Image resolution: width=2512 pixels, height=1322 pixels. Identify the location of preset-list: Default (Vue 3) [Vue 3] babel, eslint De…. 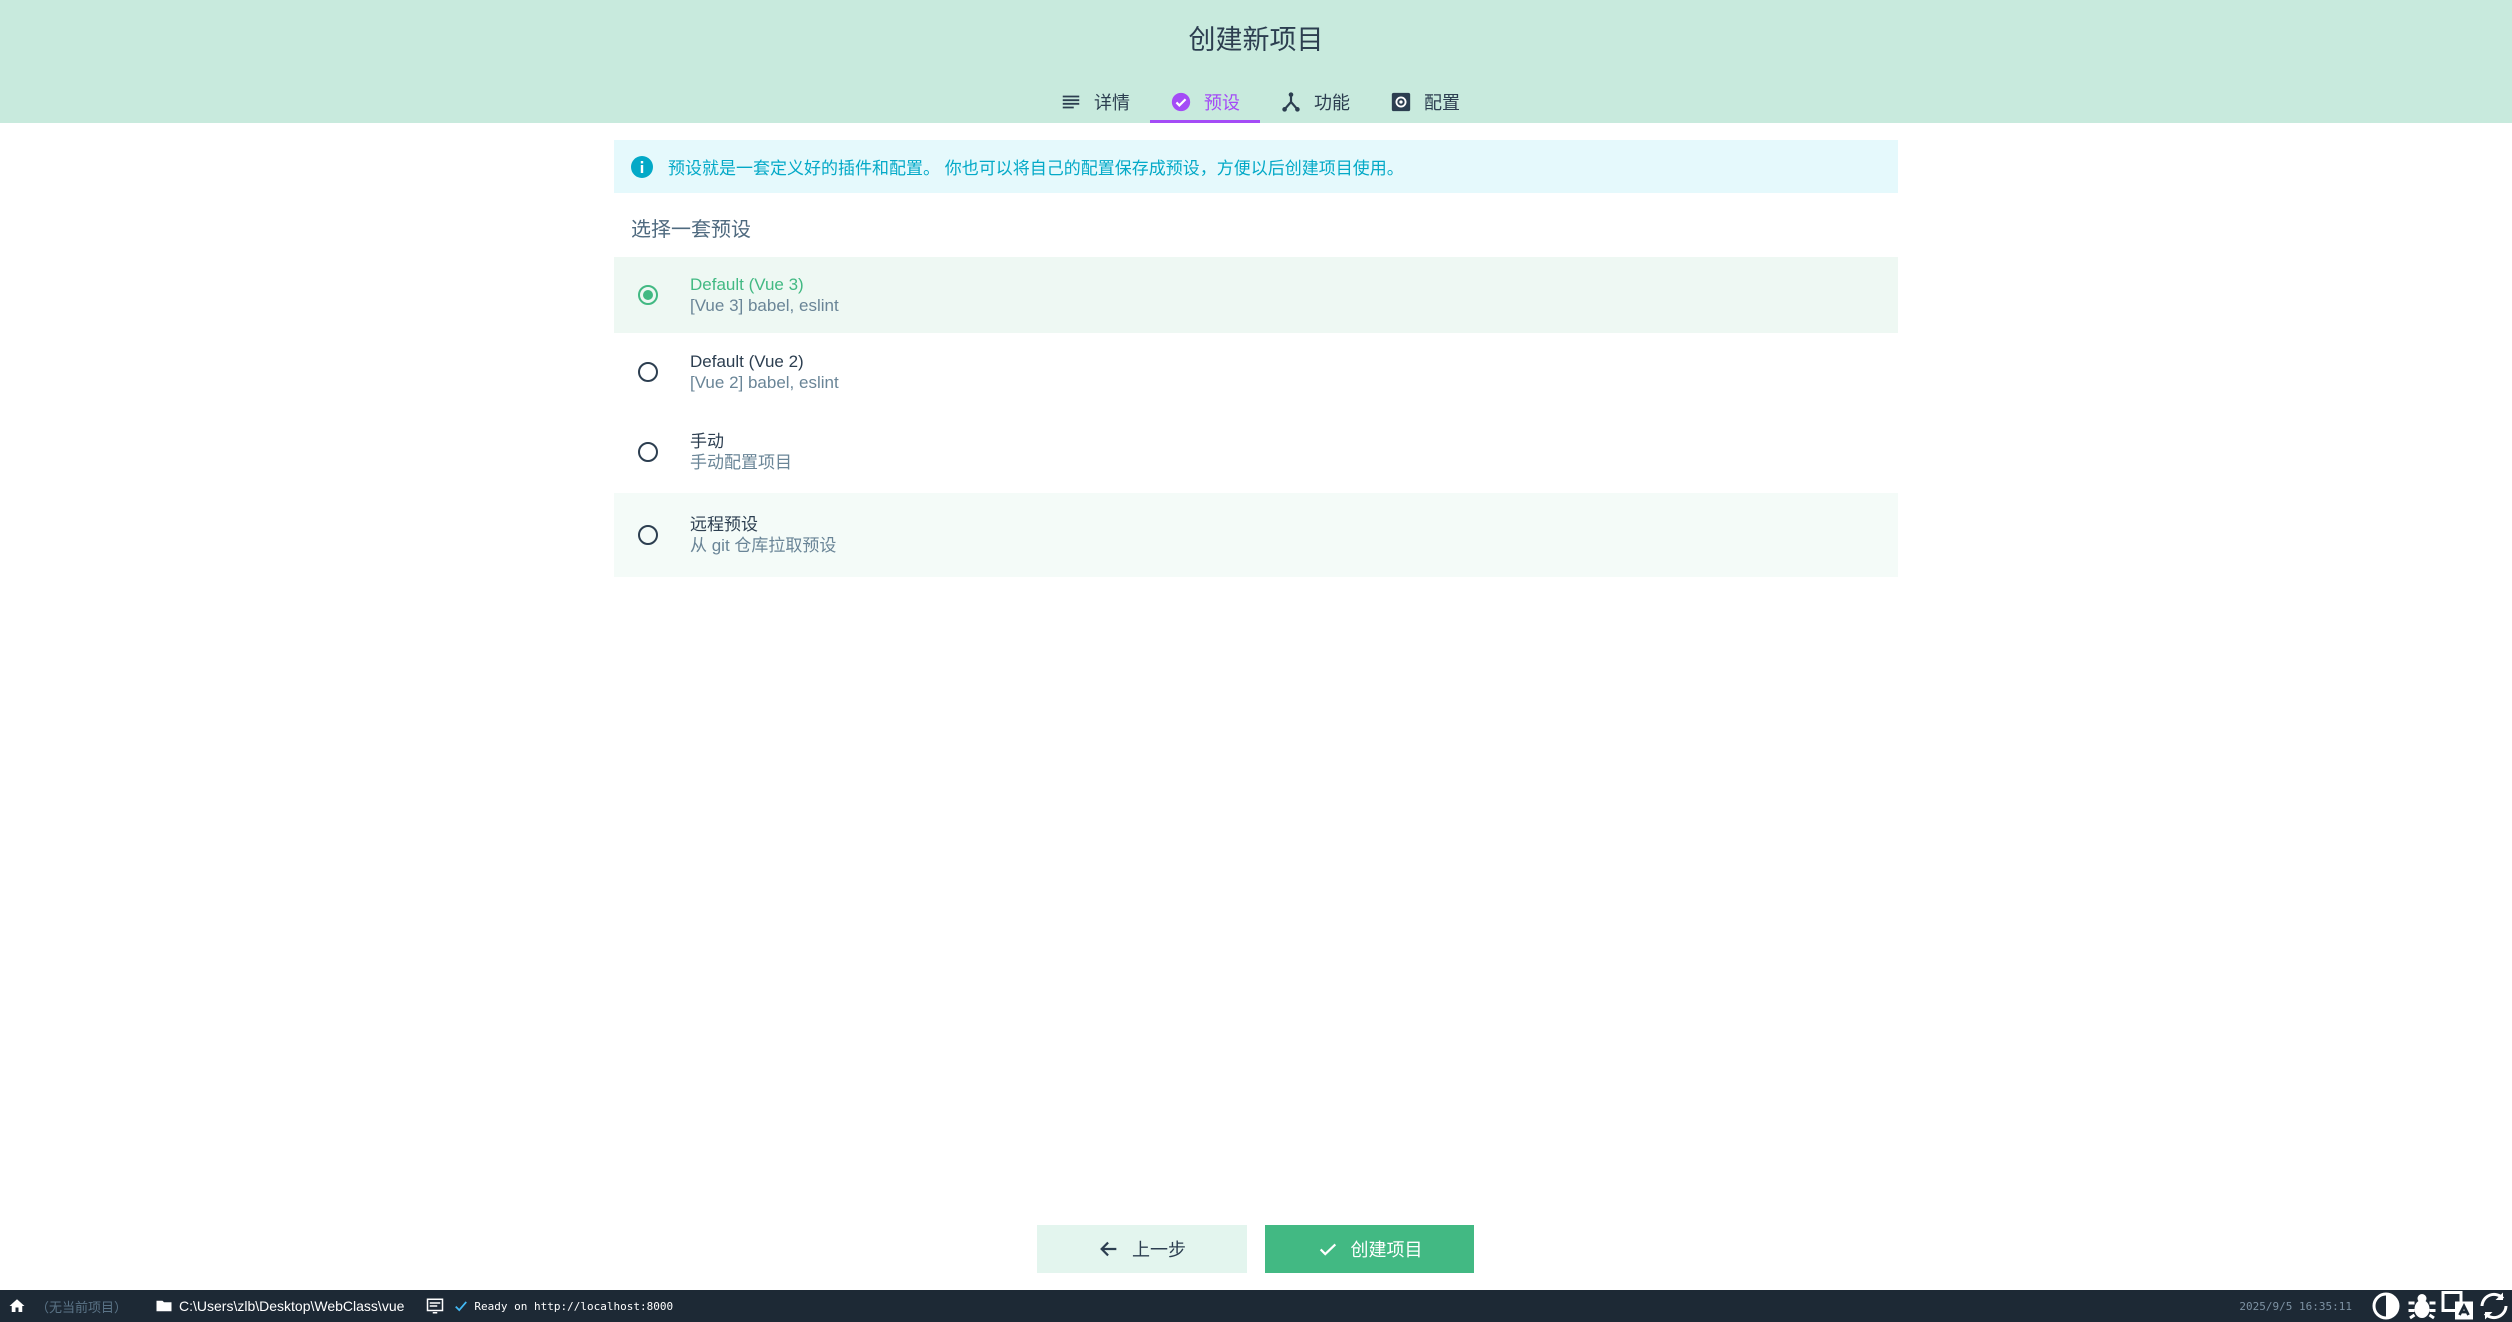
(1256, 417).